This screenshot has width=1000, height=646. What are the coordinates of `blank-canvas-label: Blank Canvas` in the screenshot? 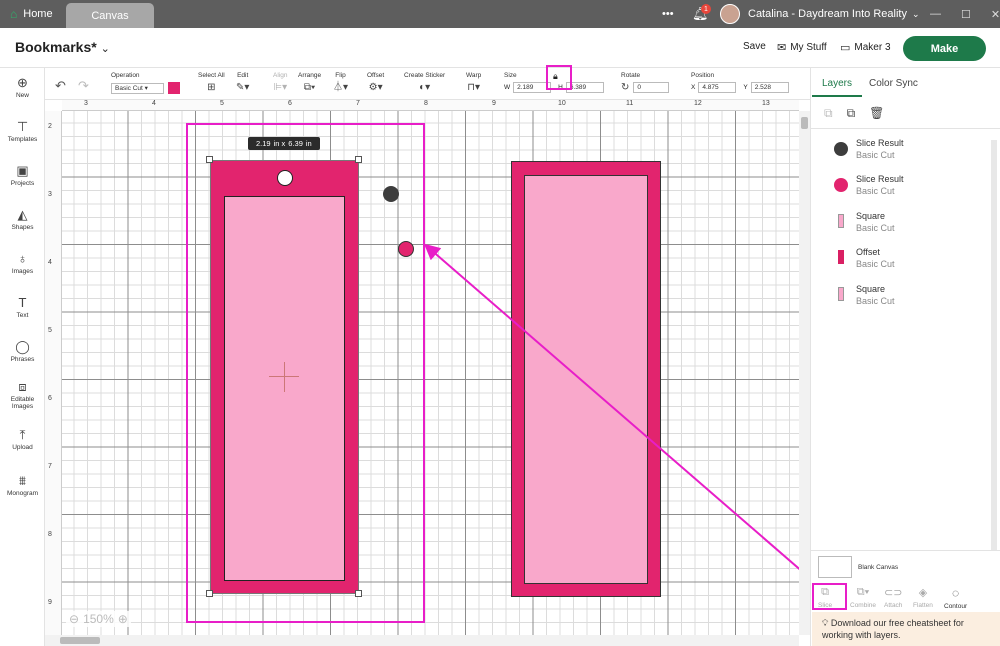 It's located at (878, 567).